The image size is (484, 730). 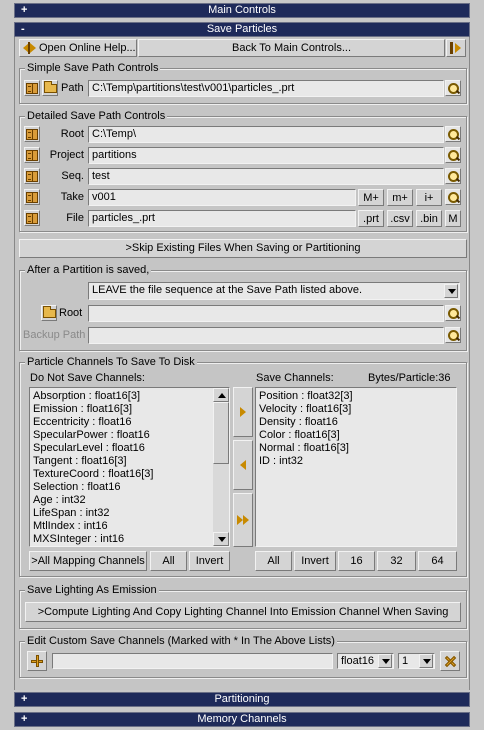 What do you see at coordinates (129, 500) in the screenshot?
I see `list-item: Age : int32` at bounding box center [129, 500].